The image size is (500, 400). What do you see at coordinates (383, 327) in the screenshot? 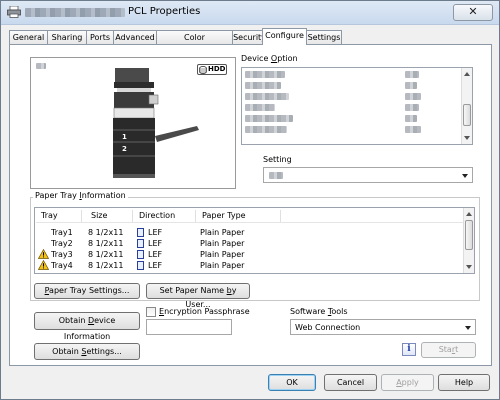
I see `software-tools-dropdown: Web Connection` at bounding box center [383, 327].